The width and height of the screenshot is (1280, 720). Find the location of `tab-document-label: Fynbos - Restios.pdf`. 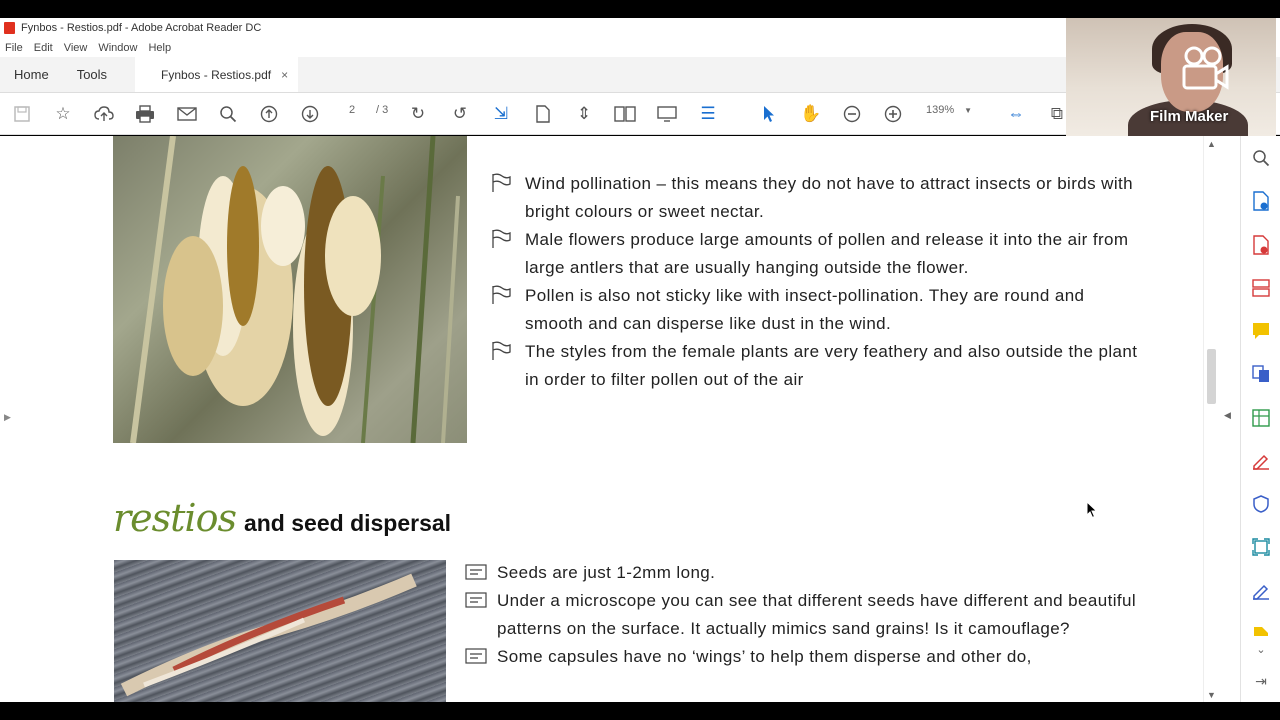

tab-document-label: Fynbos - Restios.pdf is located at coordinates (216, 74).